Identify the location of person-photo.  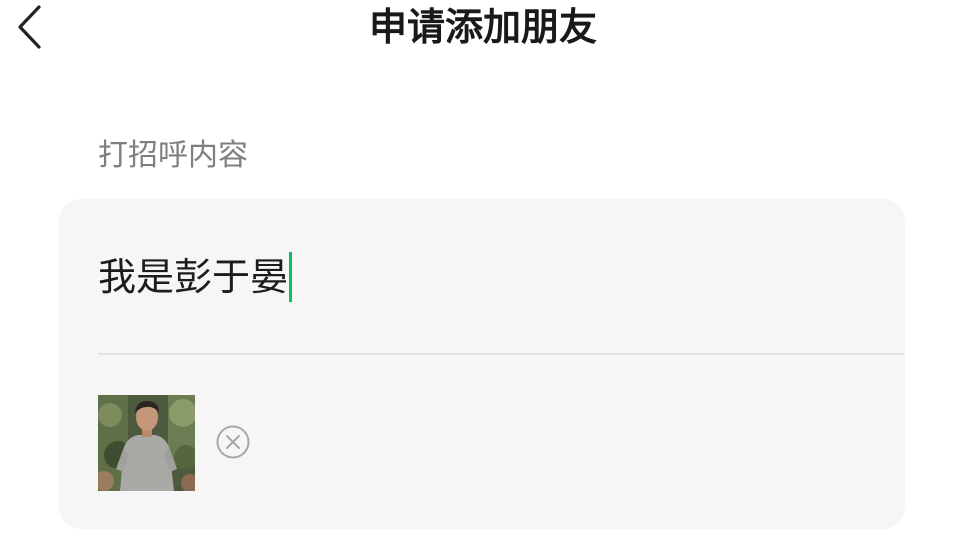
(146, 443).